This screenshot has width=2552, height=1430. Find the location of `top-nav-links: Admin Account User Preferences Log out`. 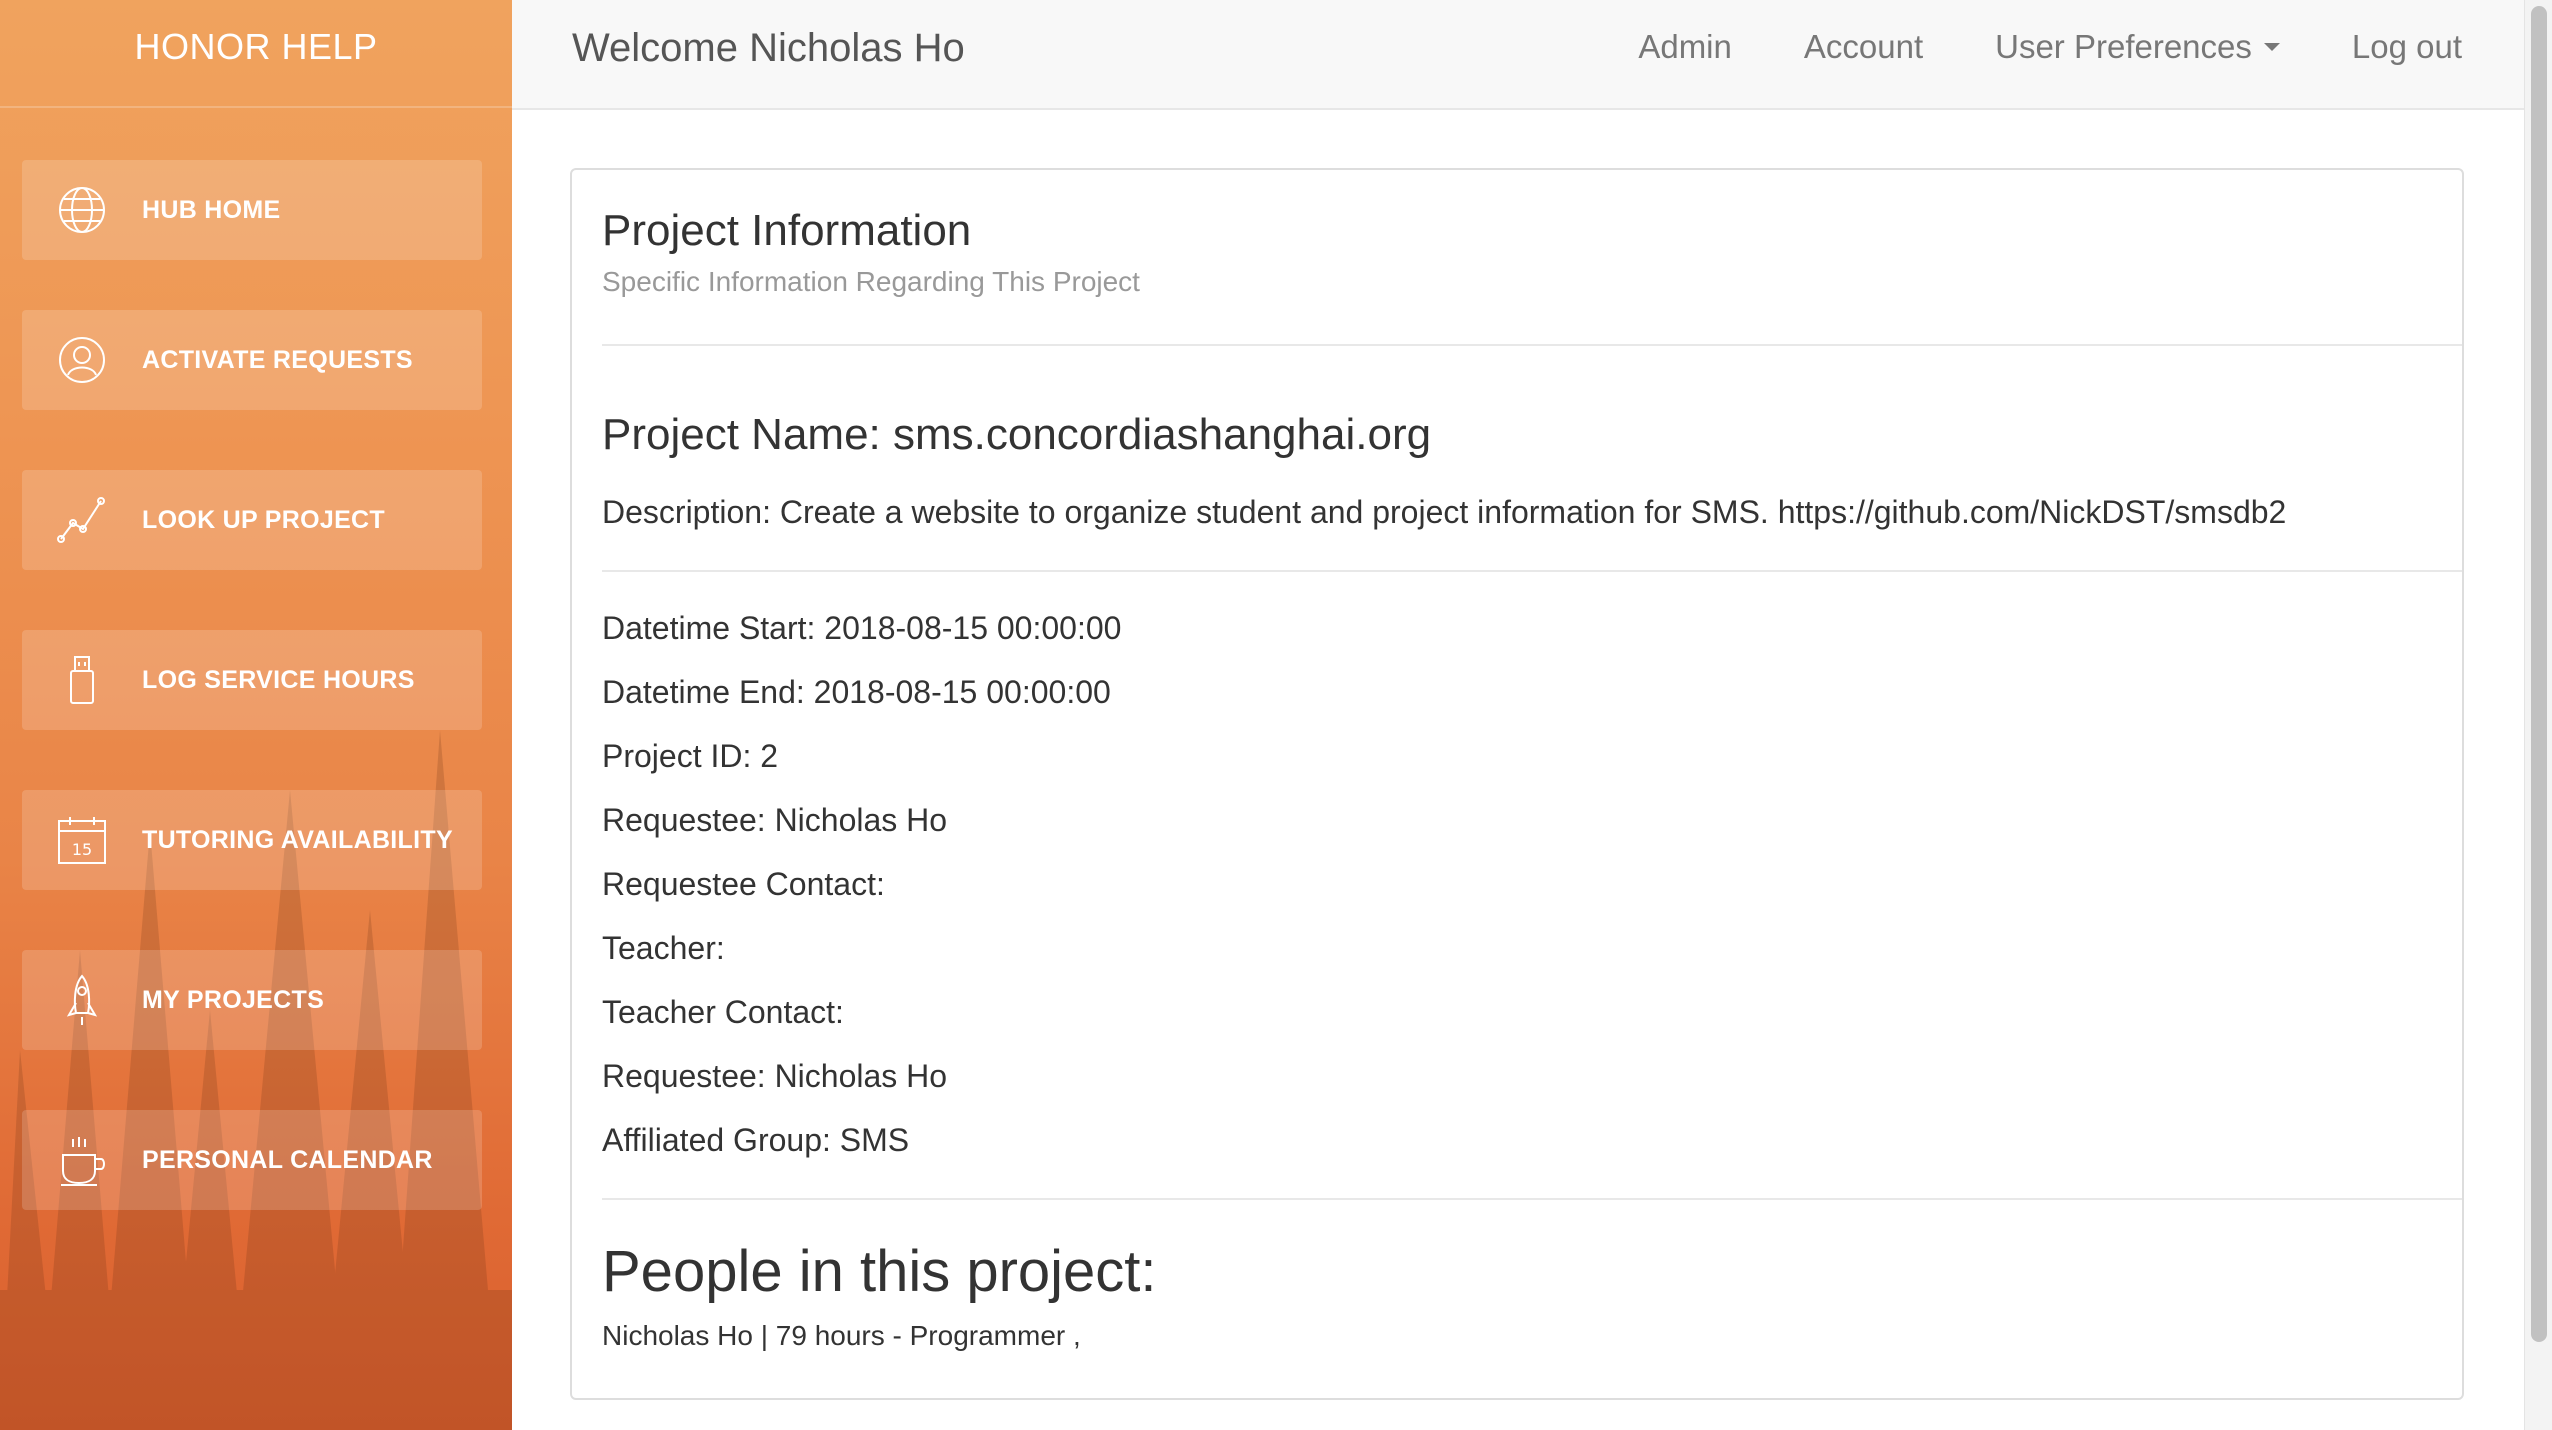

top-nav-links: Admin Account User Preferences Log out is located at coordinates (2050, 47).